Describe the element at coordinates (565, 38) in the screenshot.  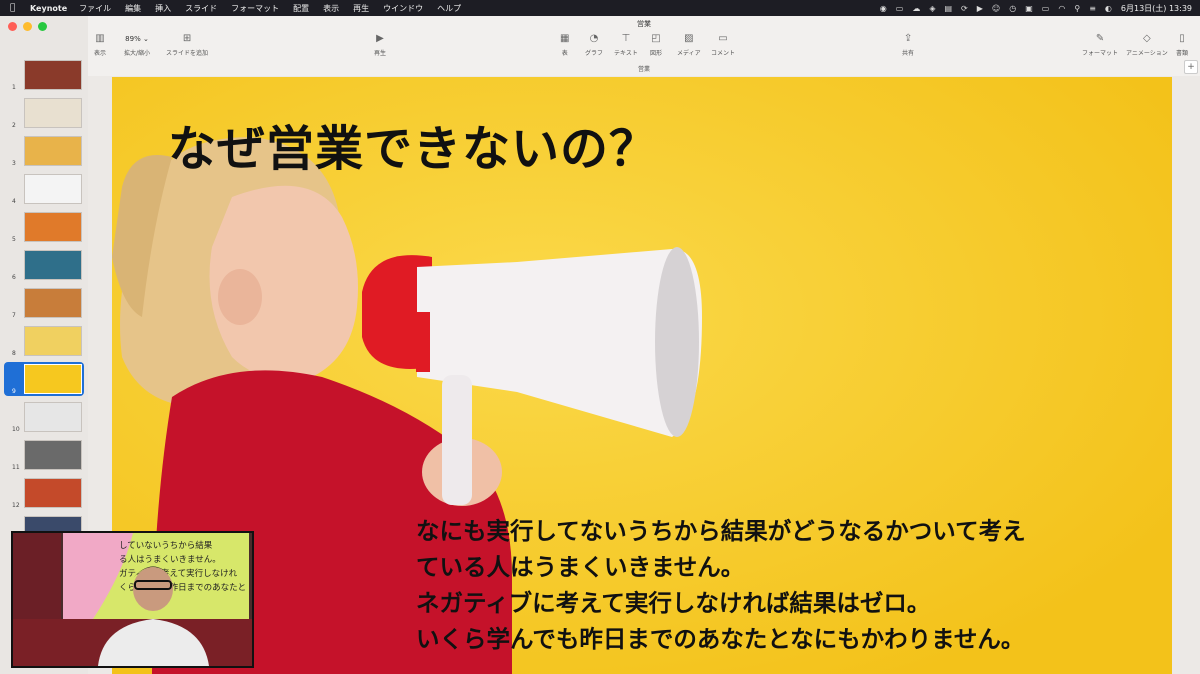
I see `table-icon: ▦` at that location.